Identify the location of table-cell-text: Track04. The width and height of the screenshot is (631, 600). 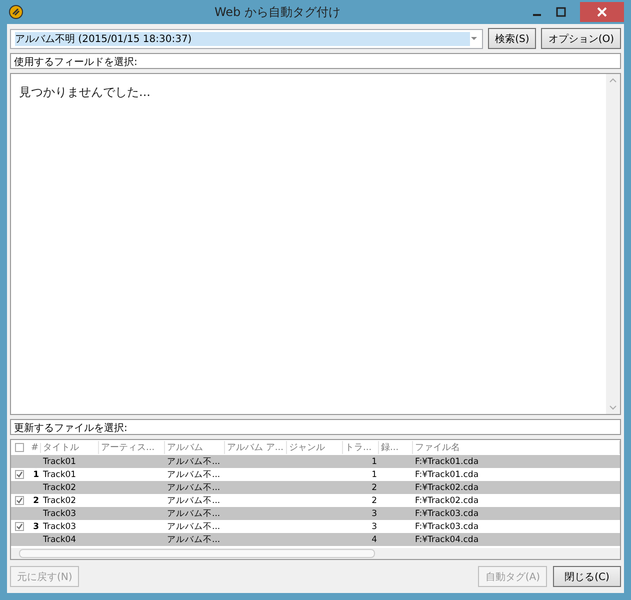
(60, 539).